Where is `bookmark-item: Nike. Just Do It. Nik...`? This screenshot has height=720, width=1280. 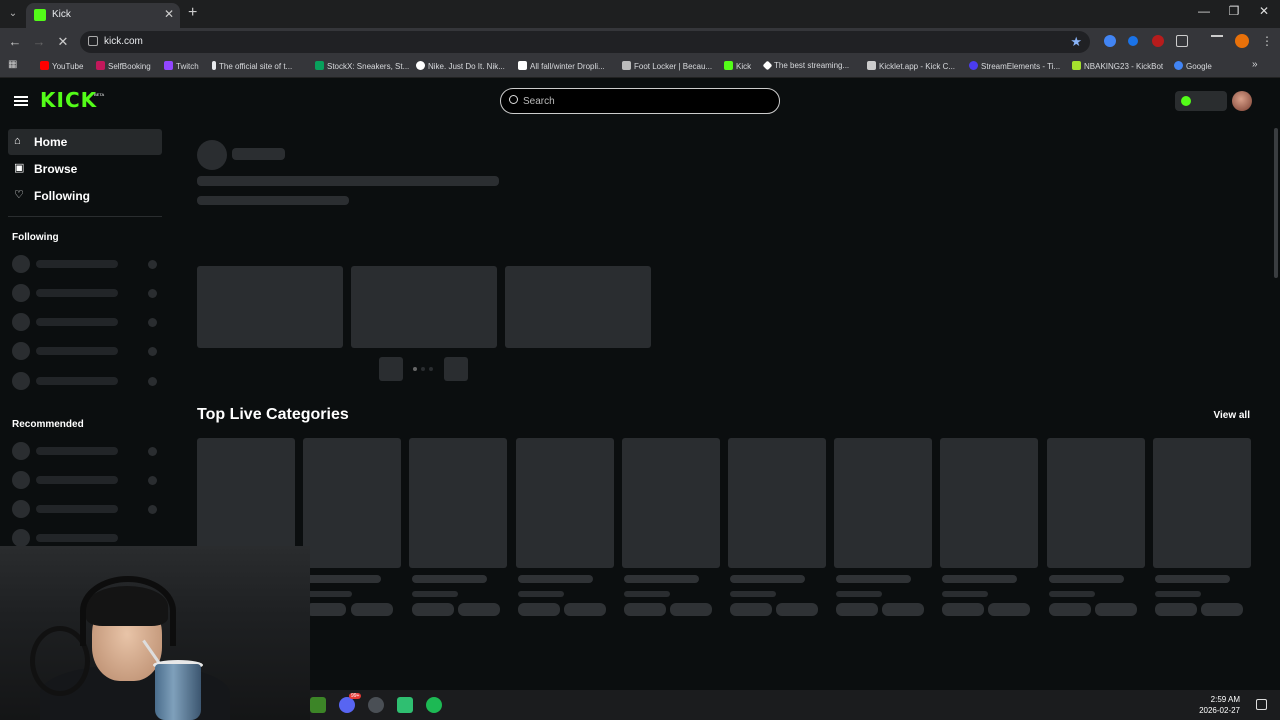 bookmark-item: Nike. Just Do It. Nik... is located at coordinates (460, 66).